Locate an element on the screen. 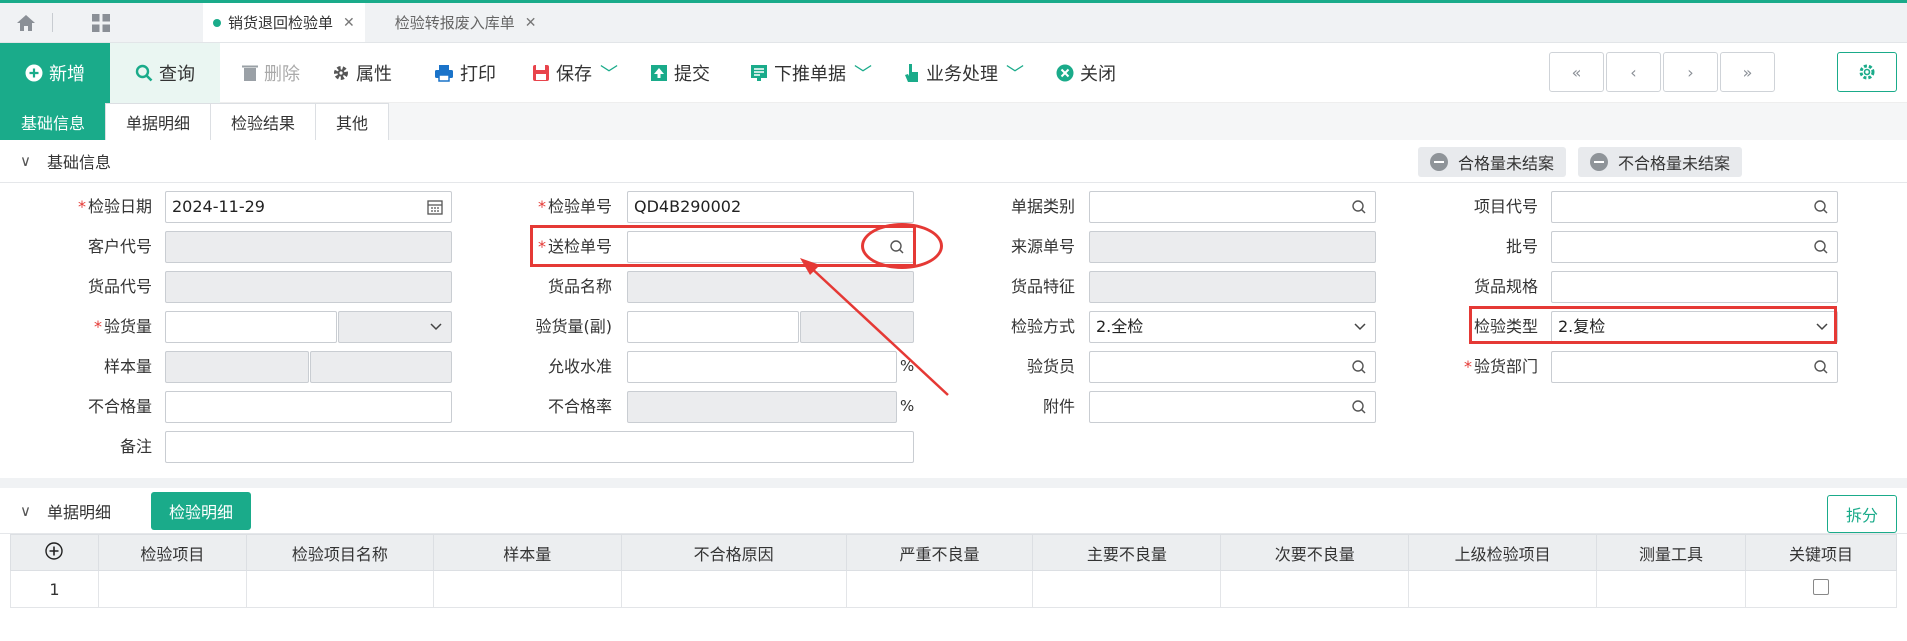  table-row: 1 is located at coordinates (953, 589).